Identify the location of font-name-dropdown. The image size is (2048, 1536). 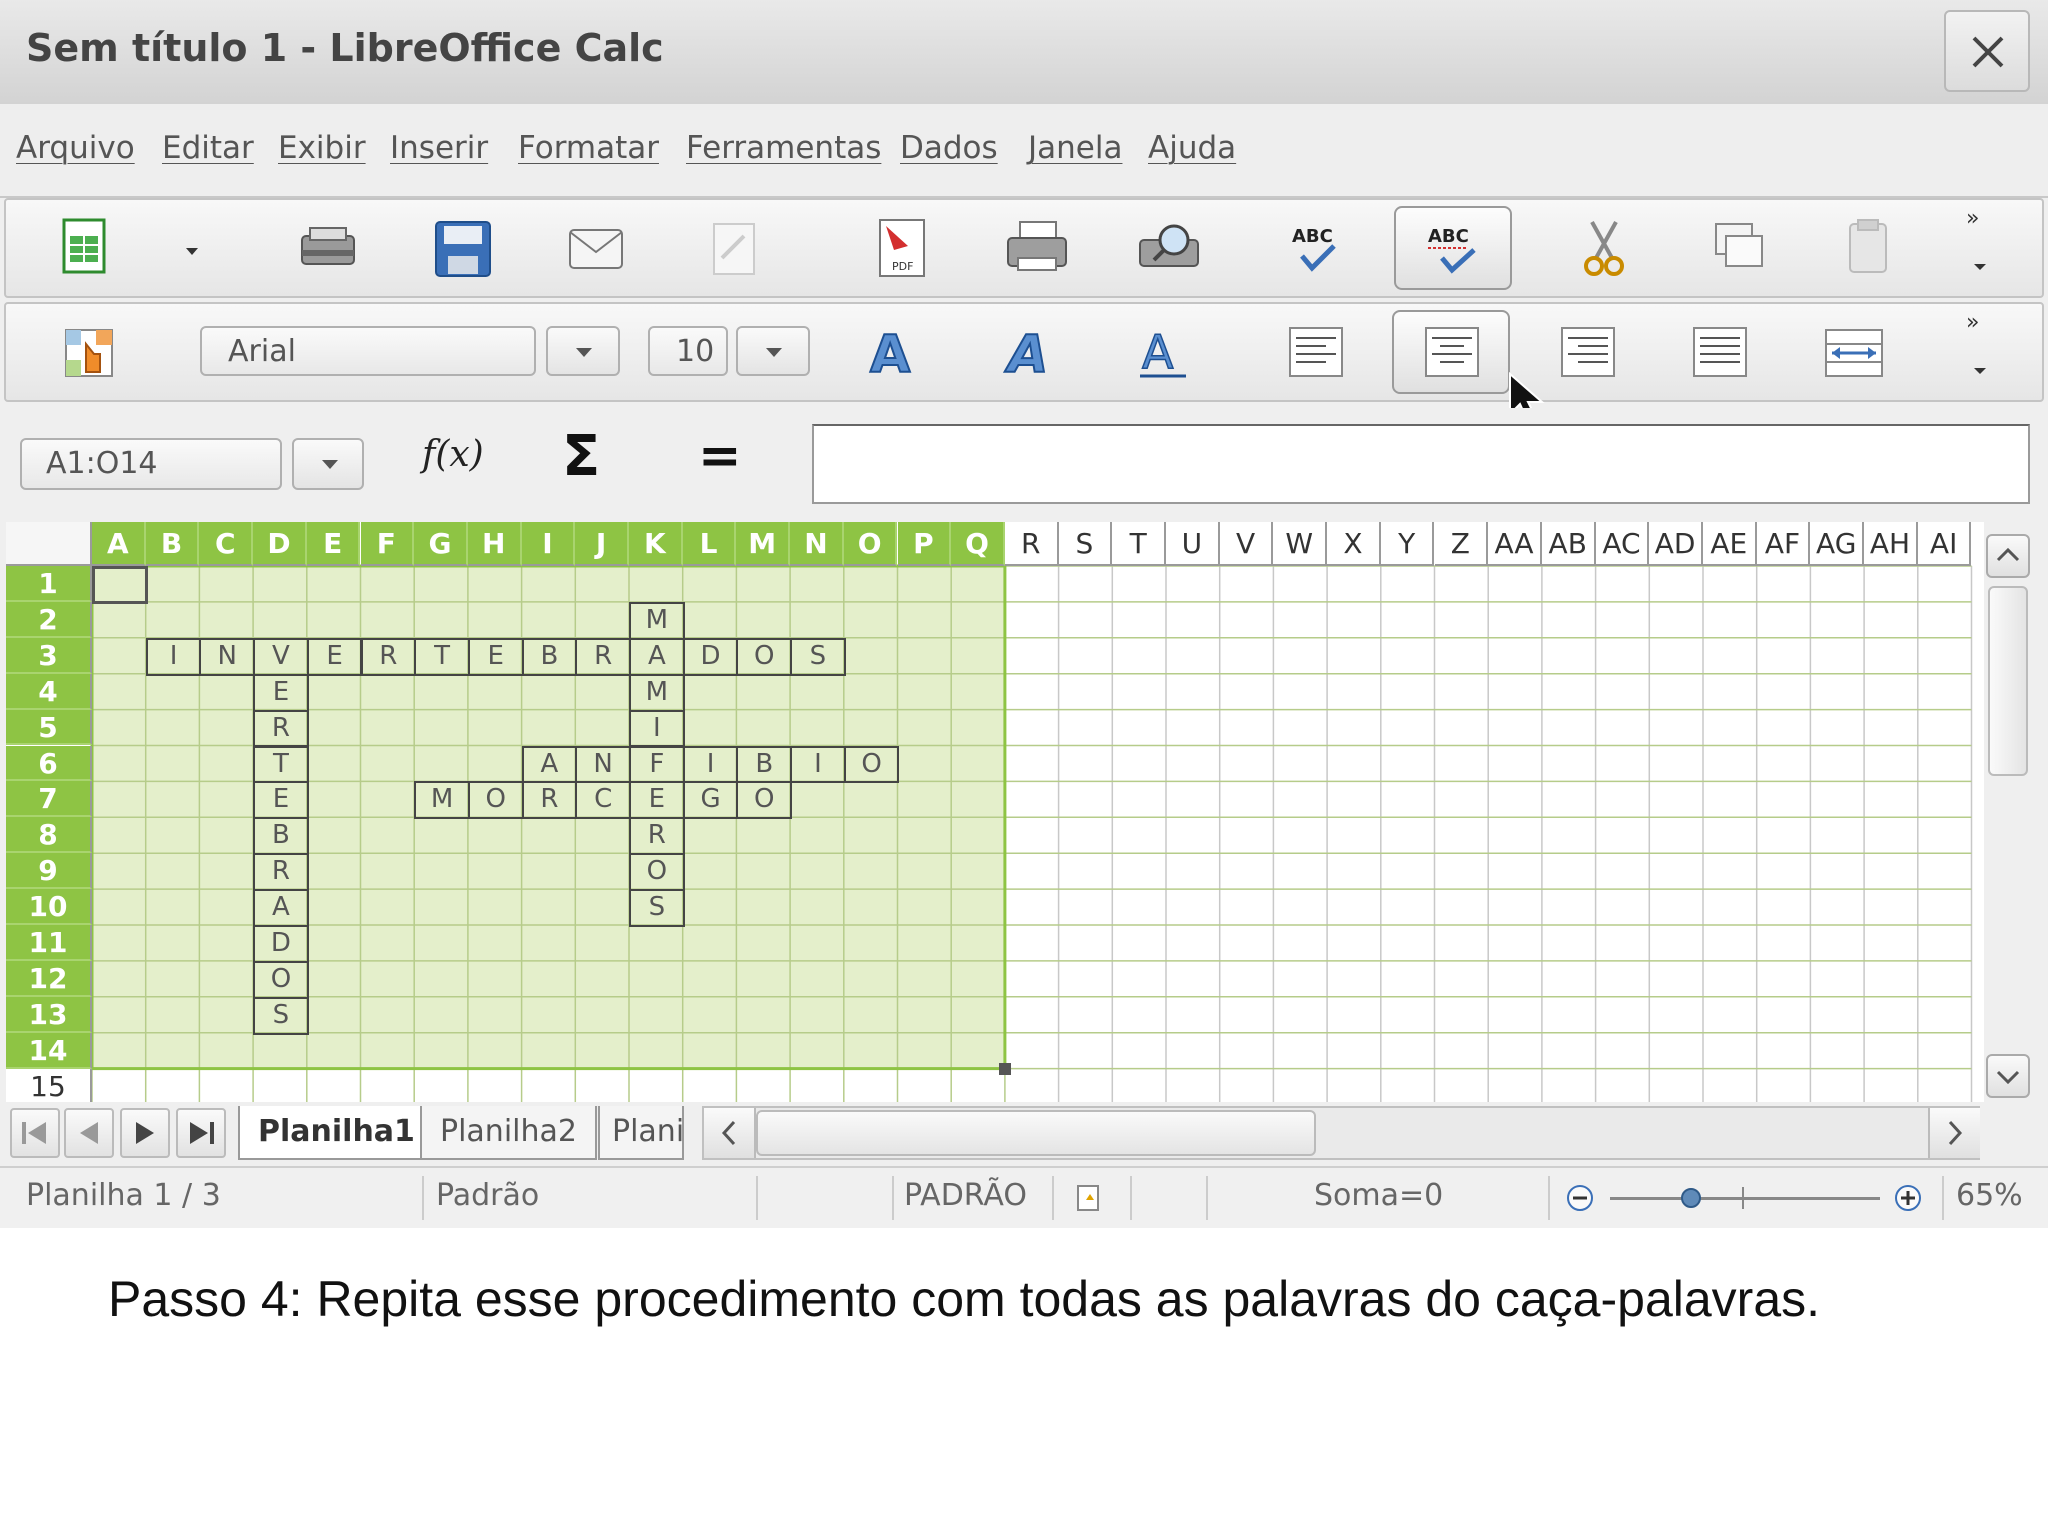
(583, 351).